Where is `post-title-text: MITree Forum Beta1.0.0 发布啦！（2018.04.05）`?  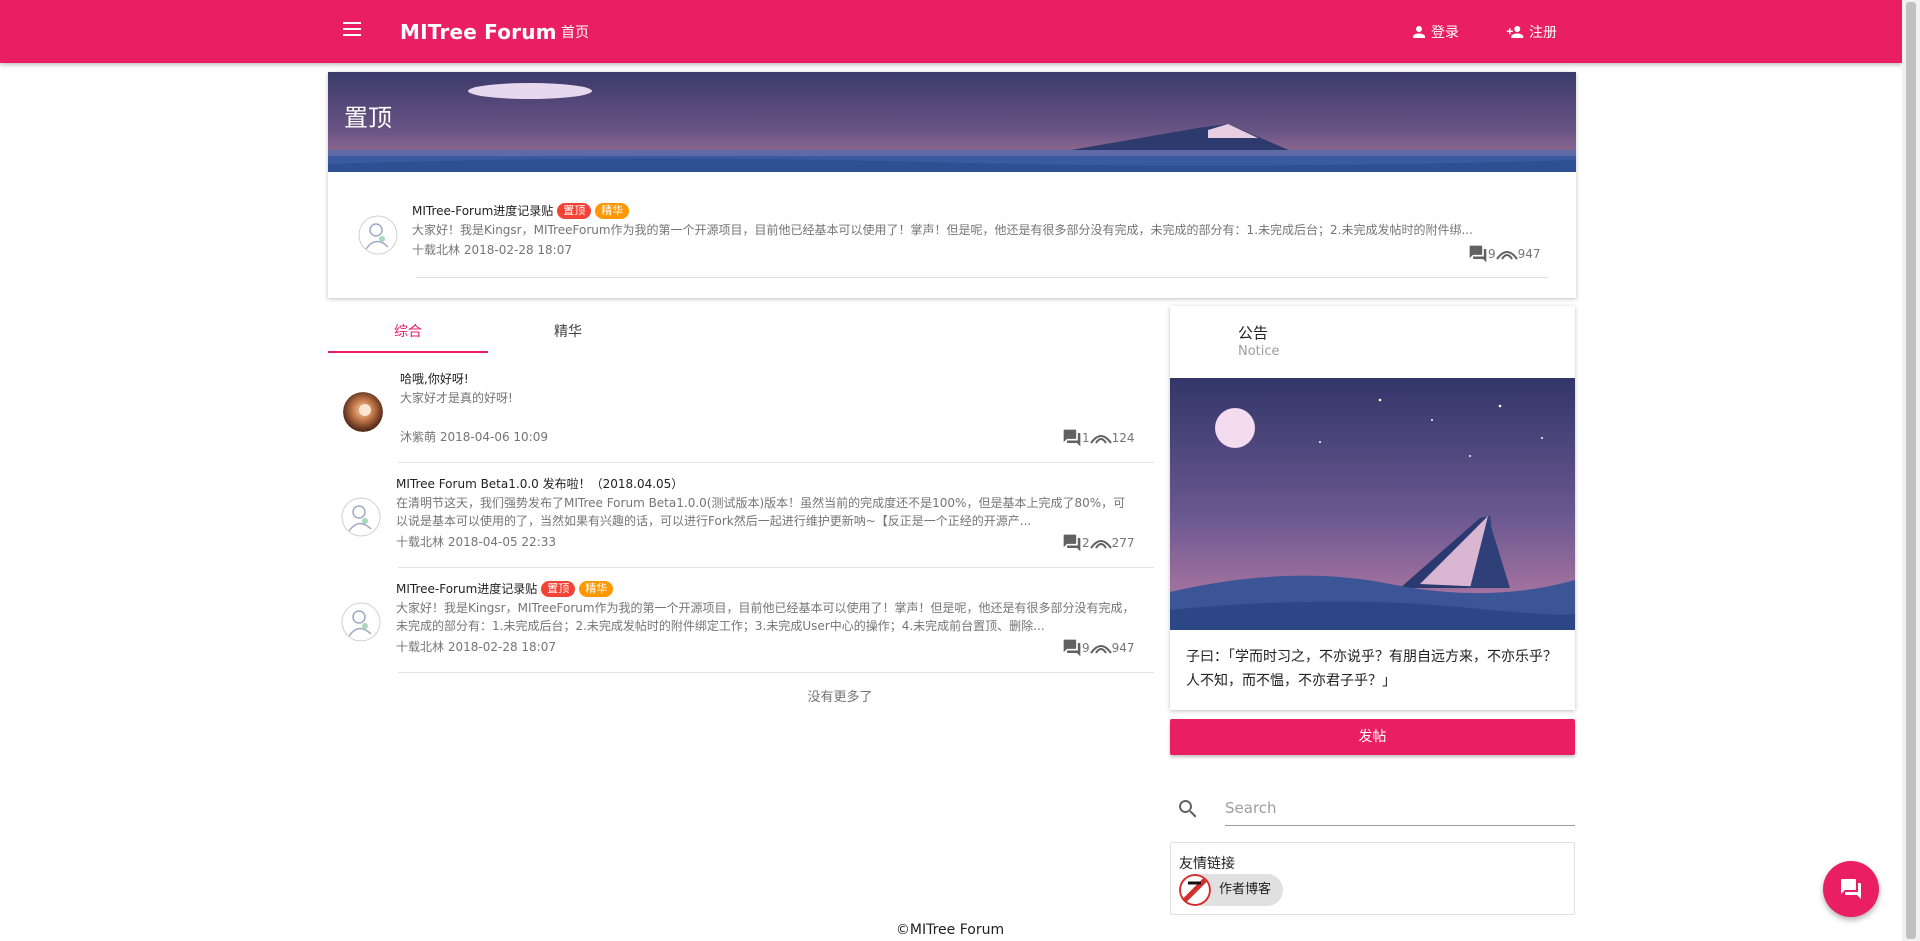 post-title-text: MITree Forum Beta1.0.0 发布啦！（2018.04.05） is located at coordinates (540, 484).